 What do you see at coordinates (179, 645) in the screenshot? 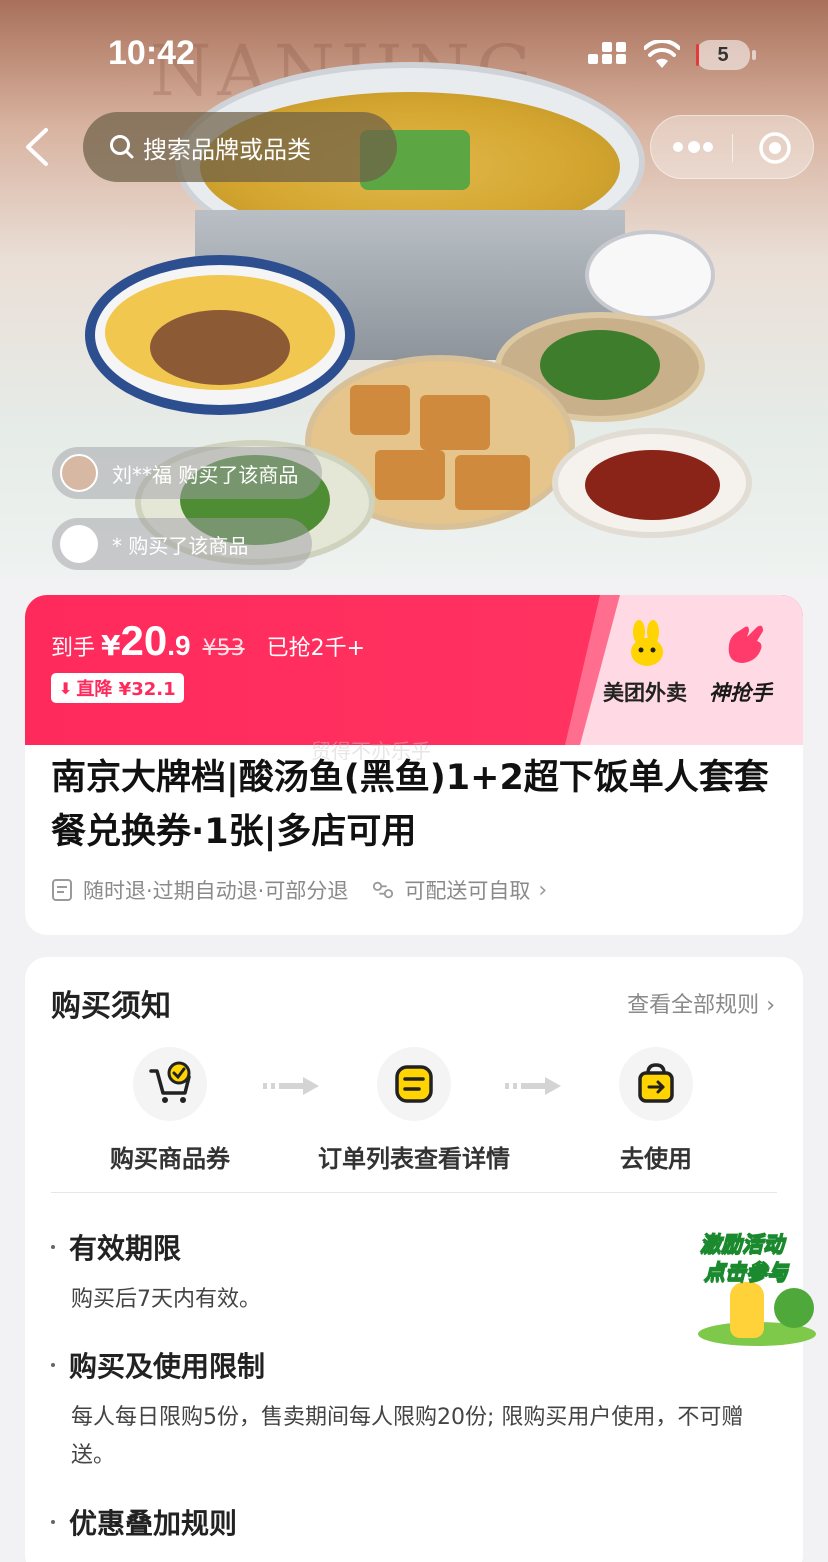
I see `price-decimal: .9` at bounding box center [179, 645].